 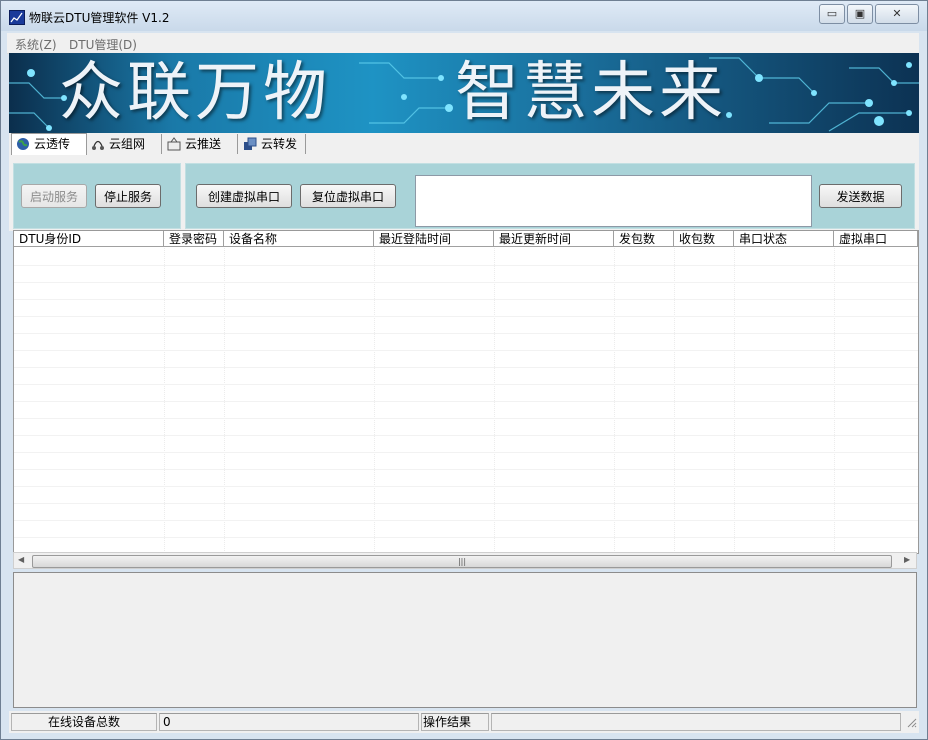 What do you see at coordinates (696, 722) in the screenshot?
I see `operation-result-value` at bounding box center [696, 722].